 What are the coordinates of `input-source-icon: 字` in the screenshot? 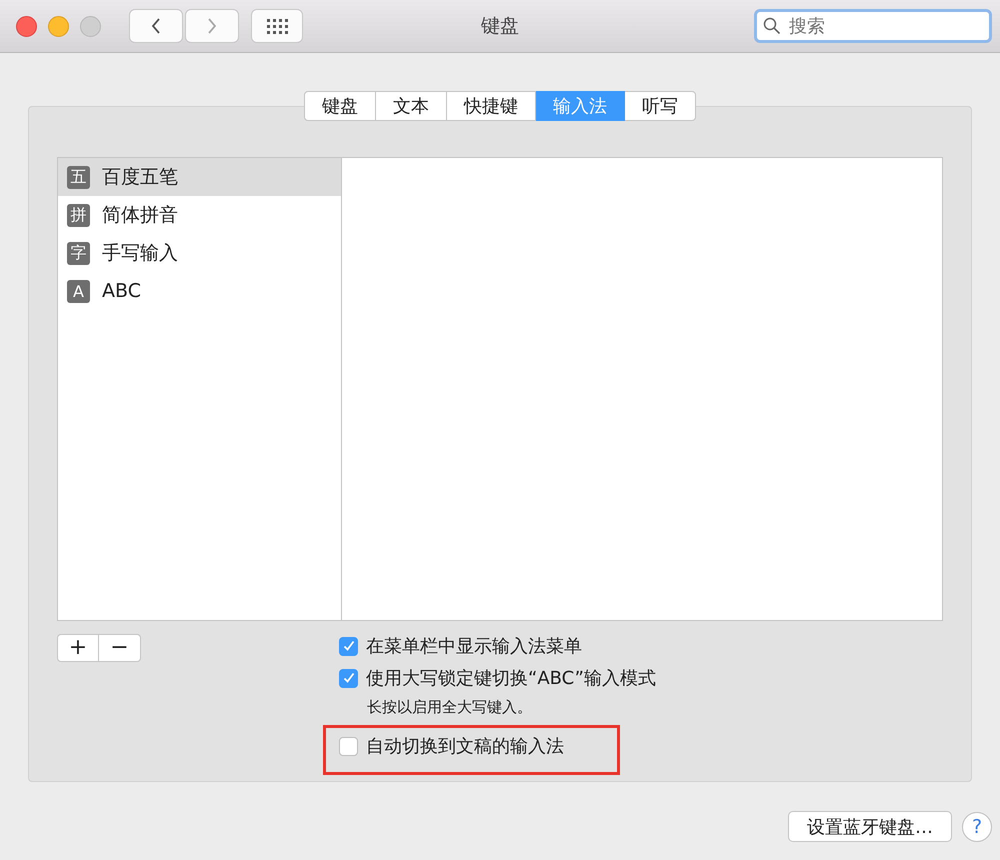 It's located at (78, 253).